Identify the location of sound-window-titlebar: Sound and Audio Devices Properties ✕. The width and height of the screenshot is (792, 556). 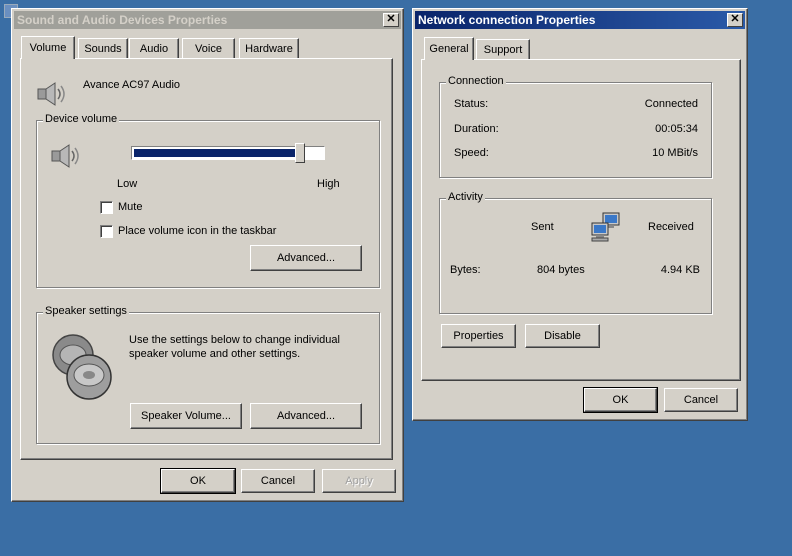
(207, 20).